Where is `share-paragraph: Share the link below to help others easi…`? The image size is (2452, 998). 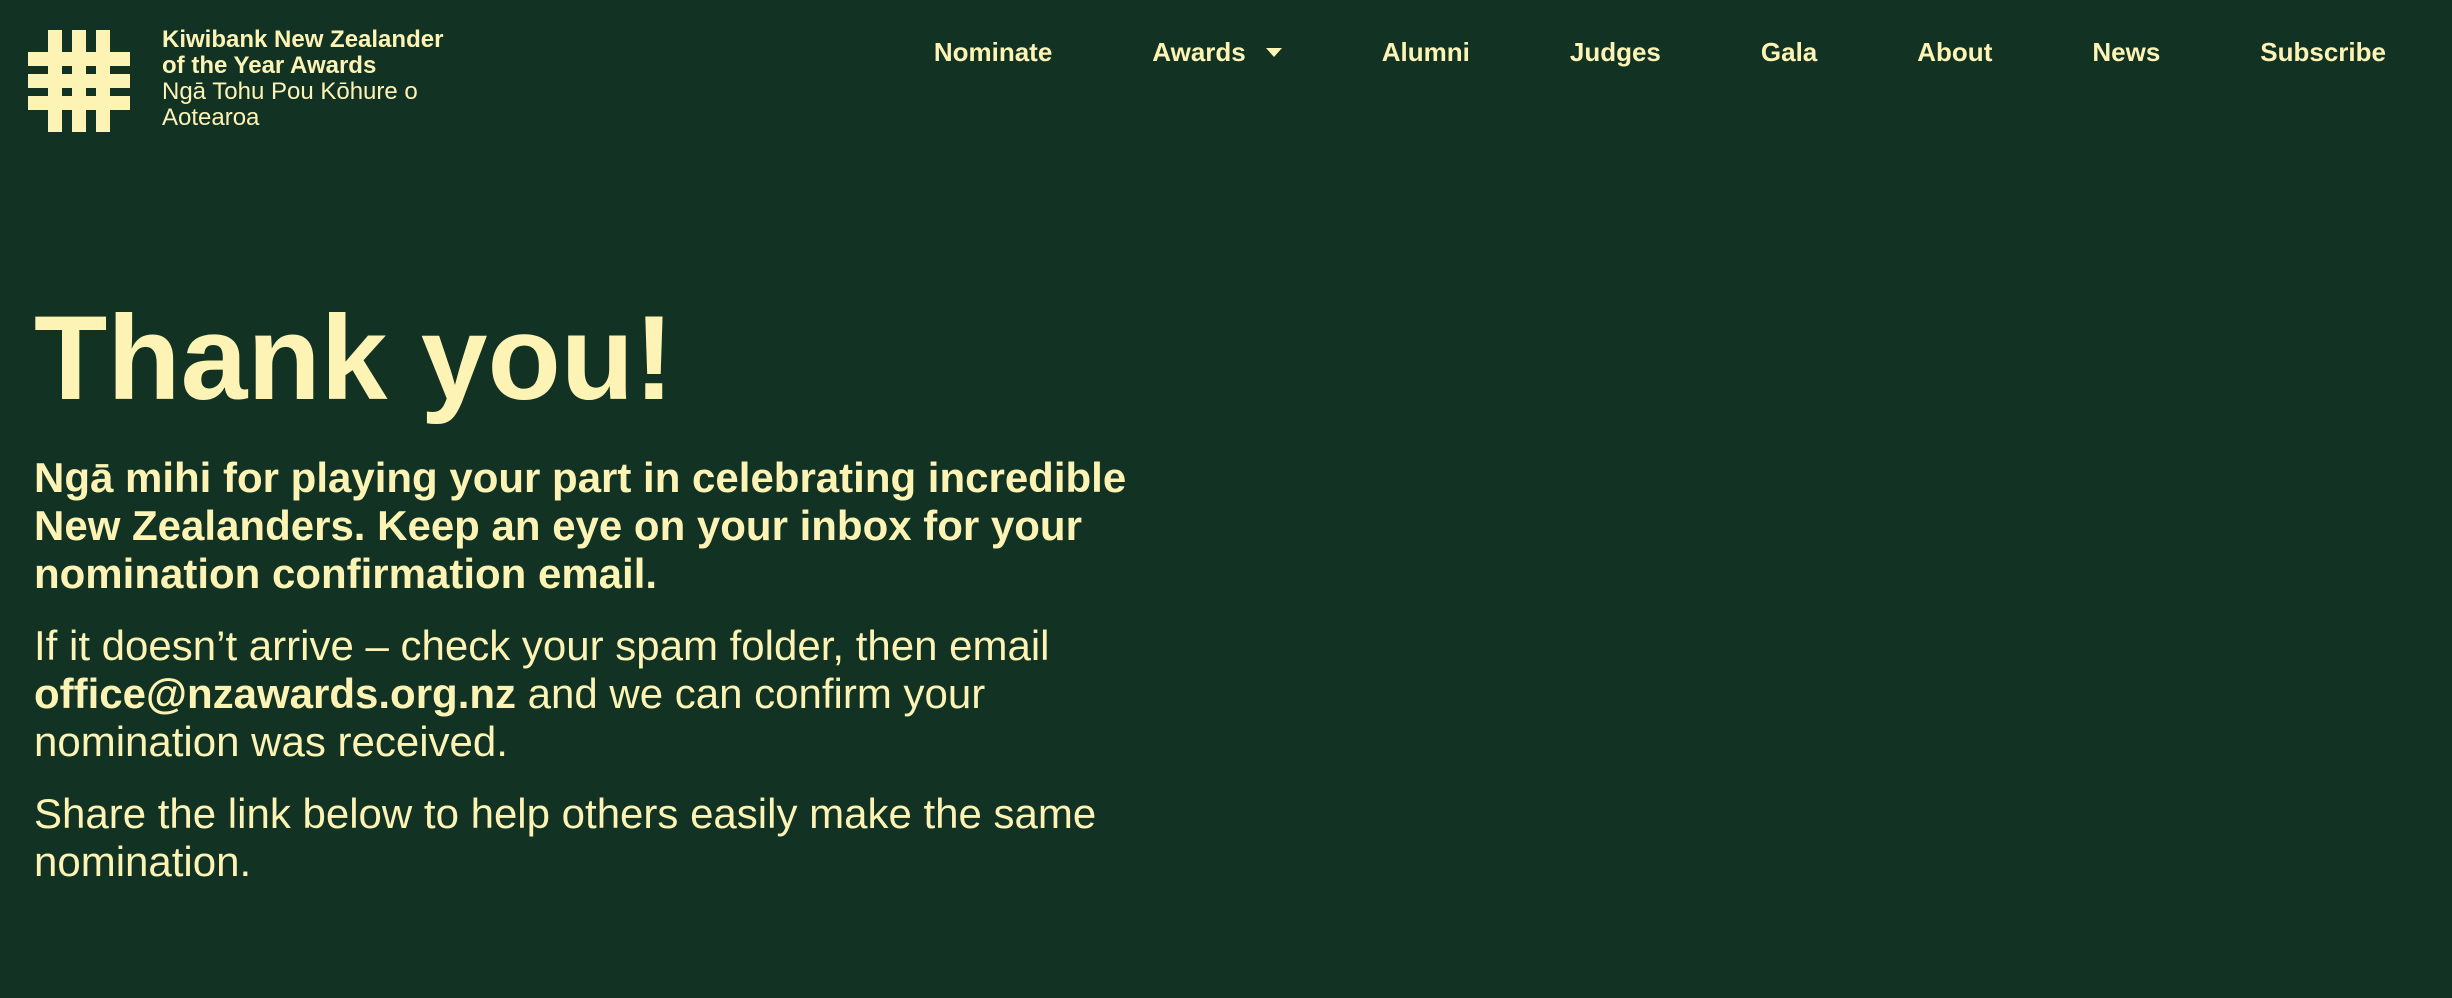
share-paragraph: Share the link below to help others easi… is located at coordinates (565, 837).